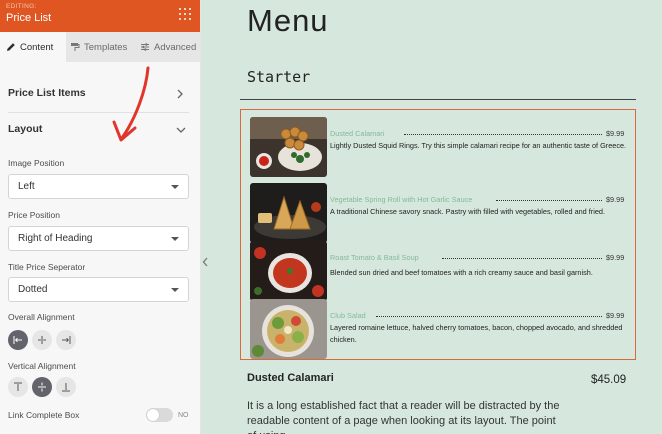 The height and width of the screenshot is (434, 662). I want to click on tab-advanced: Advanced, so click(170, 47).